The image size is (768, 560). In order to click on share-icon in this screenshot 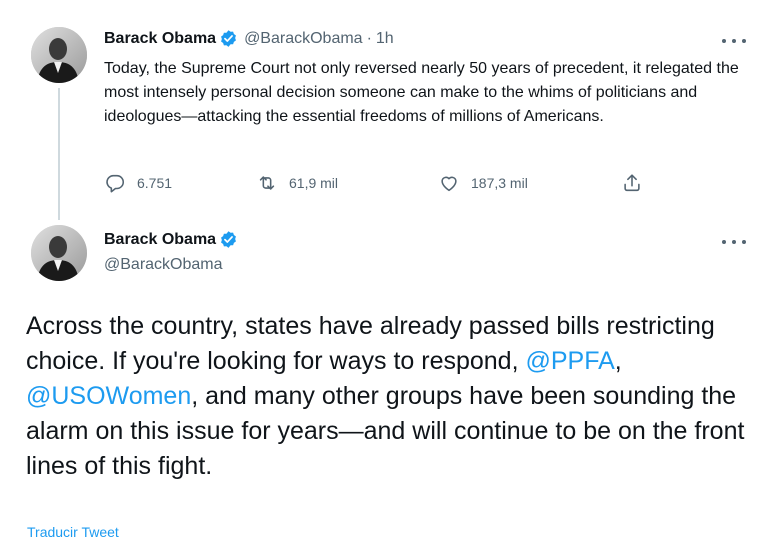, I will do `click(632, 183)`.